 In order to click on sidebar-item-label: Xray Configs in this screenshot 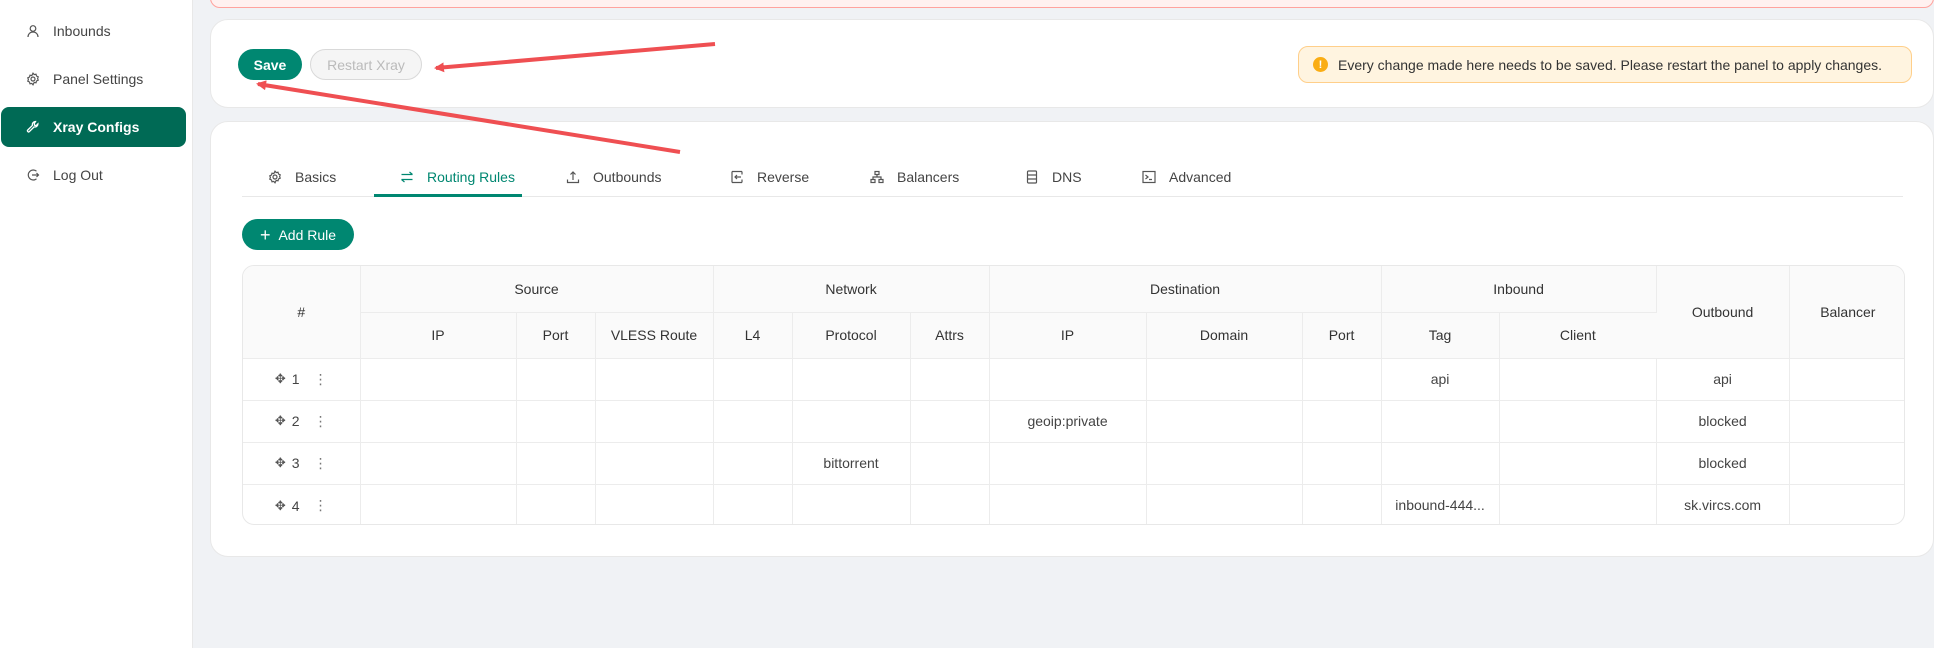, I will do `click(96, 127)`.